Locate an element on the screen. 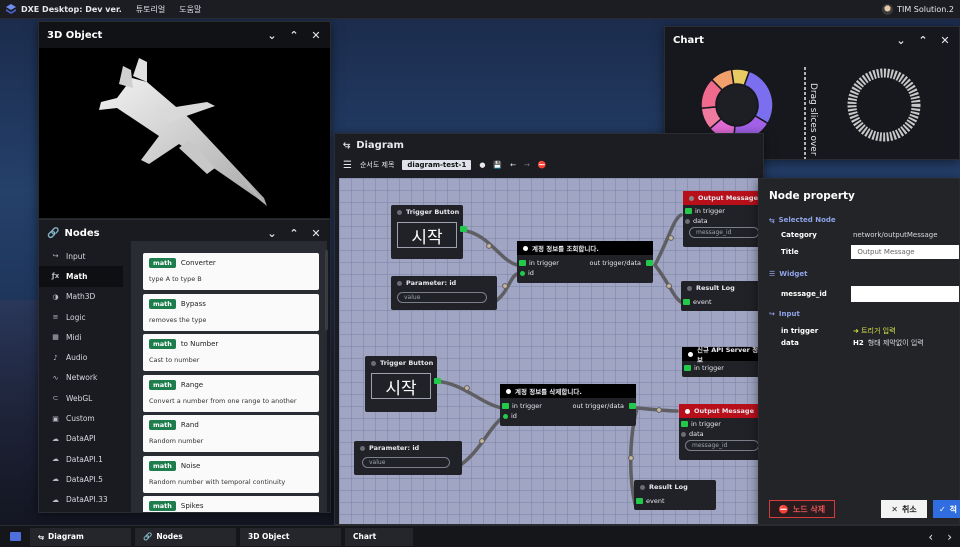 Image resolution: width=960 pixels, height=547 pixels. selected-node-section: ⥃ Selected Node is located at coordinates (859, 220).